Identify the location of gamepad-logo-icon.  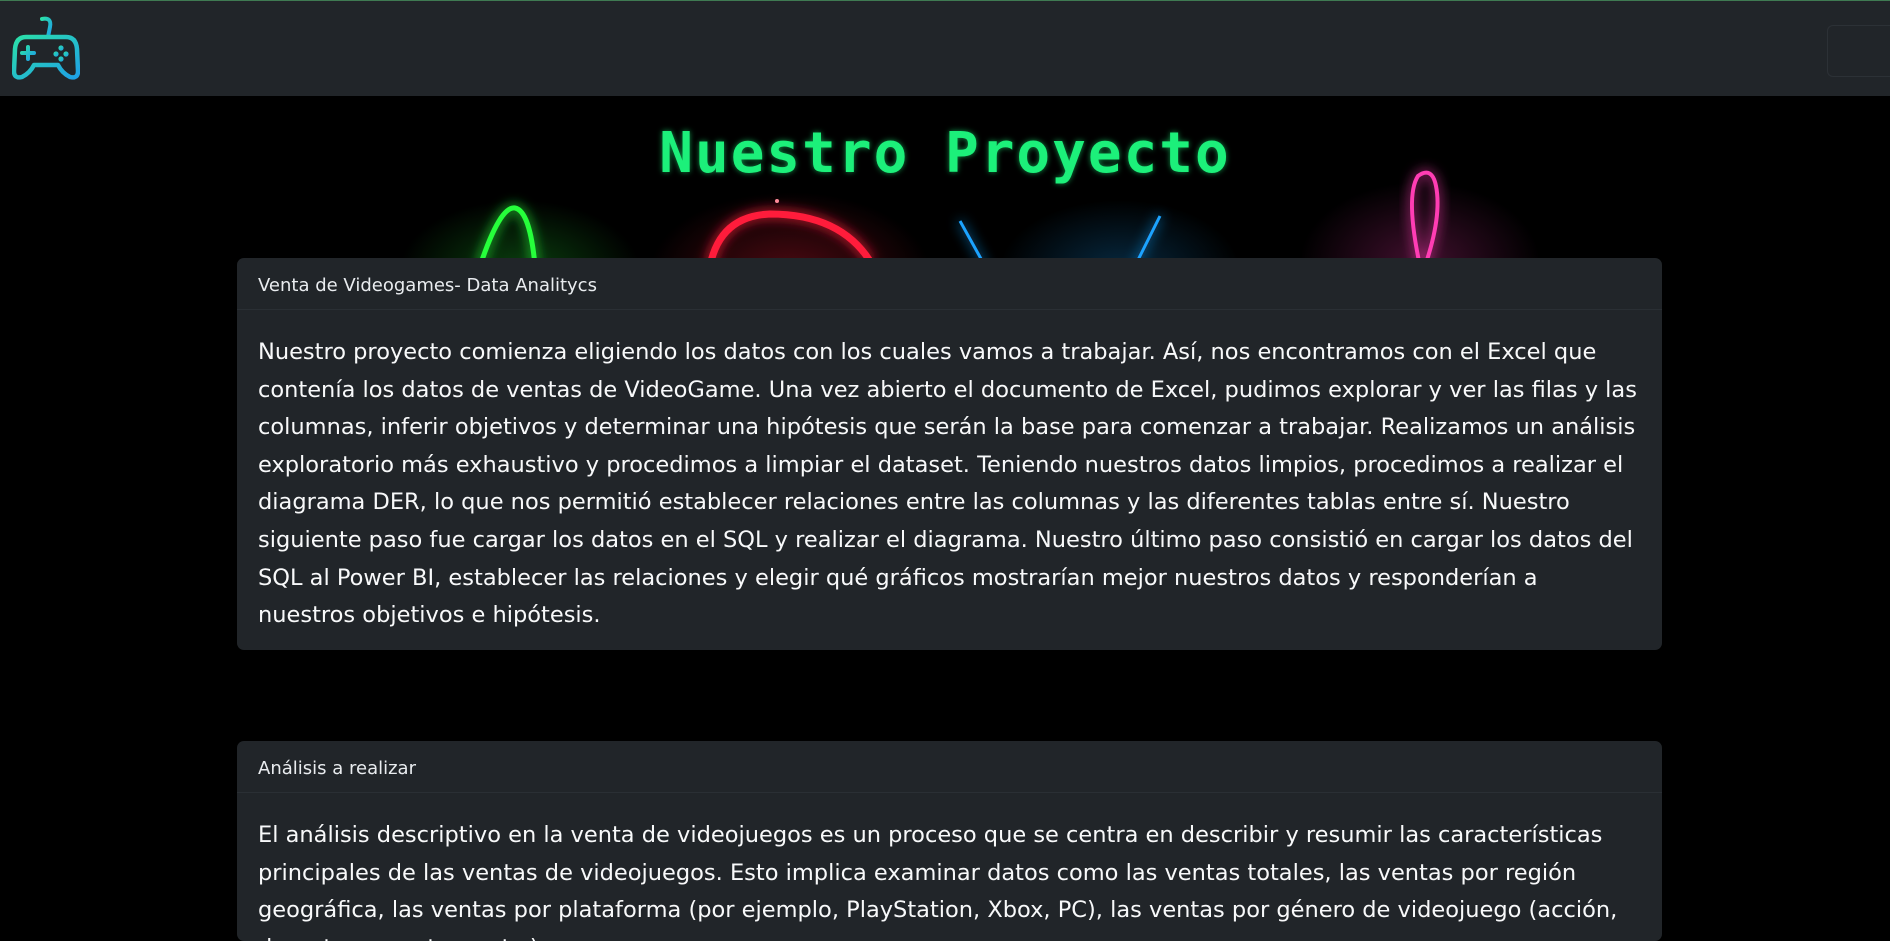
(46, 49).